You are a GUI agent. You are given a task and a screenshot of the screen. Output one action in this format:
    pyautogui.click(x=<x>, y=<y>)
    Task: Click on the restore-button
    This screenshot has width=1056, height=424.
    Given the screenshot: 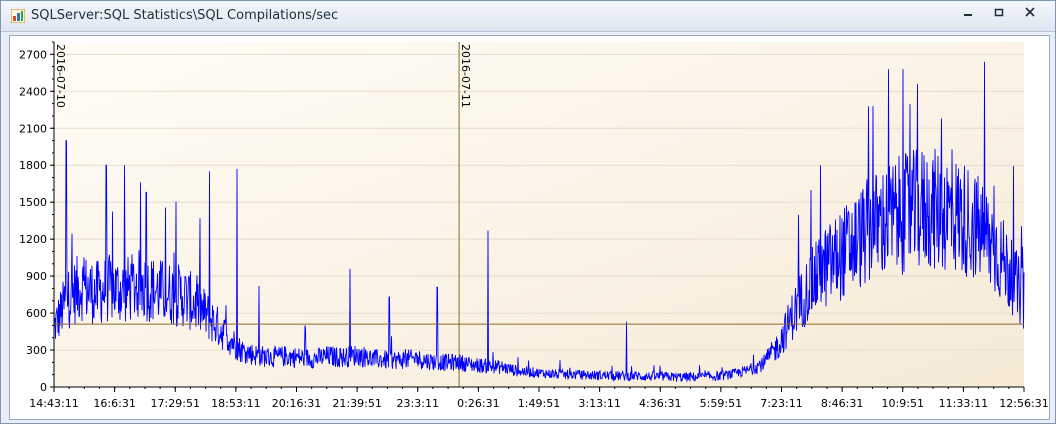 What is the action you would take?
    pyautogui.click(x=1005, y=16)
    